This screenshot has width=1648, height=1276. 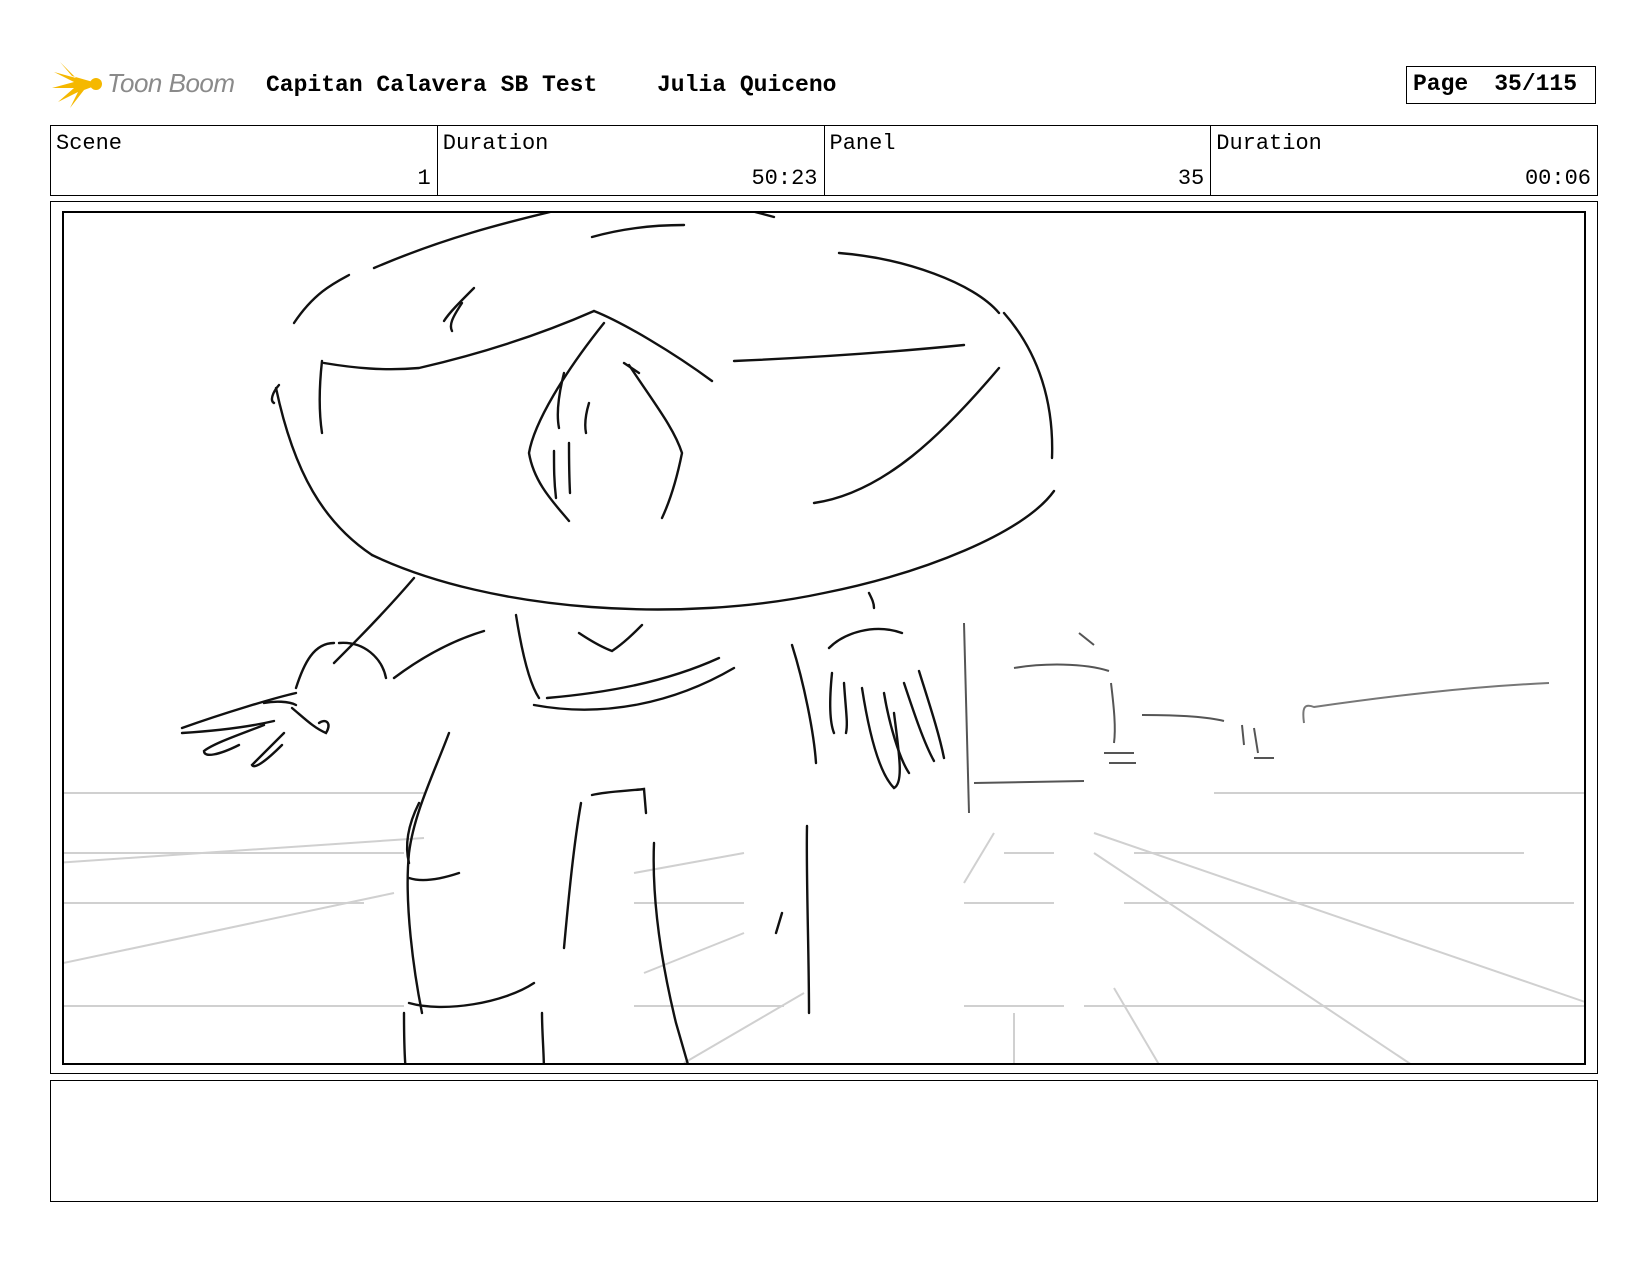 I want to click on panel-duration-value: 00:06, so click(x=1557, y=178).